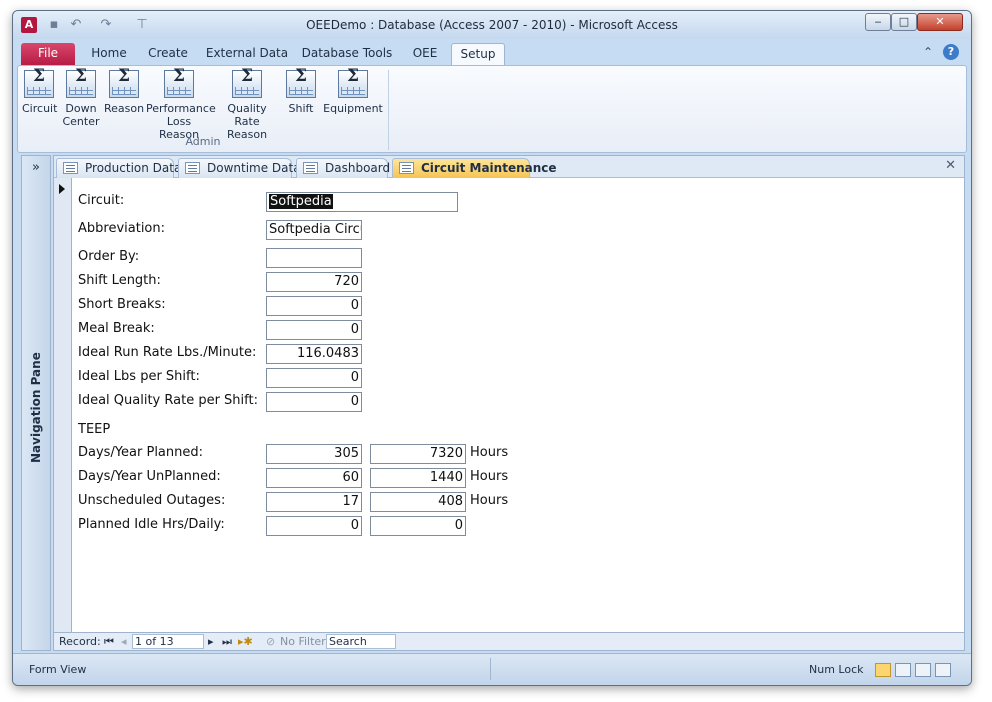 Image resolution: width=992 pixels, height=702 pixels. I want to click on down-center-label-line2: Center, so click(81, 121).